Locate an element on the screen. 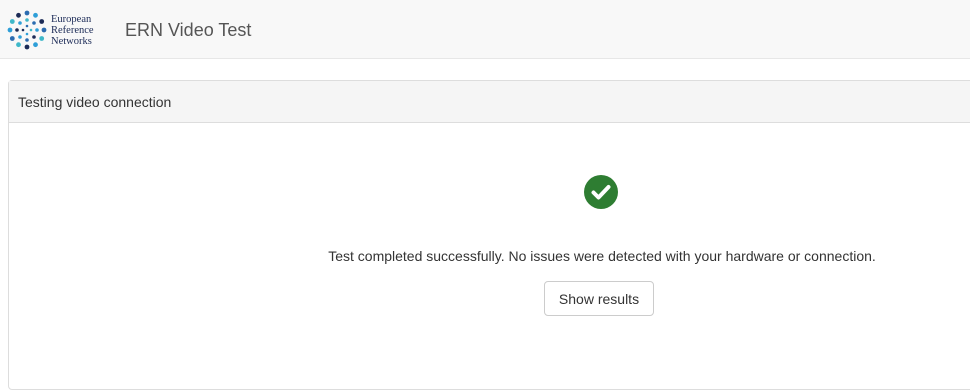 This screenshot has width=970, height=390. logo-line-3: Networks is located at coordinates (71, 41).